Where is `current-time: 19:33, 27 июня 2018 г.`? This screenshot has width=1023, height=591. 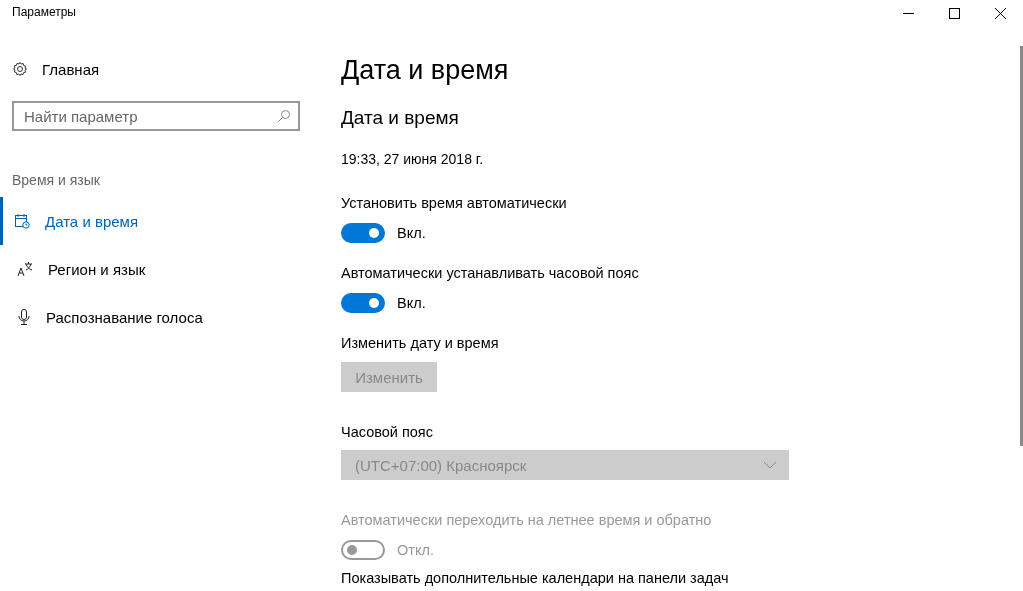
current-time: 19:33, 27 июня 2018 г. is located at coordinates (413, 159).